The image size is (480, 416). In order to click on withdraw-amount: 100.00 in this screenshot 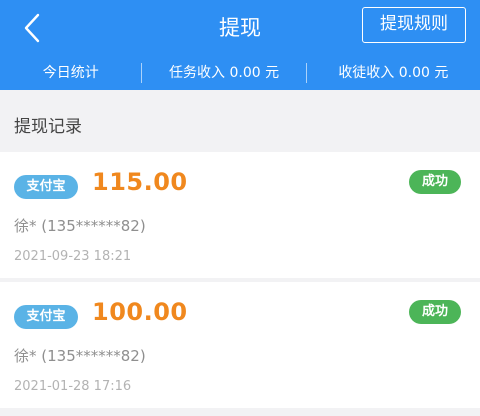, I will do `click(140, 312)`.